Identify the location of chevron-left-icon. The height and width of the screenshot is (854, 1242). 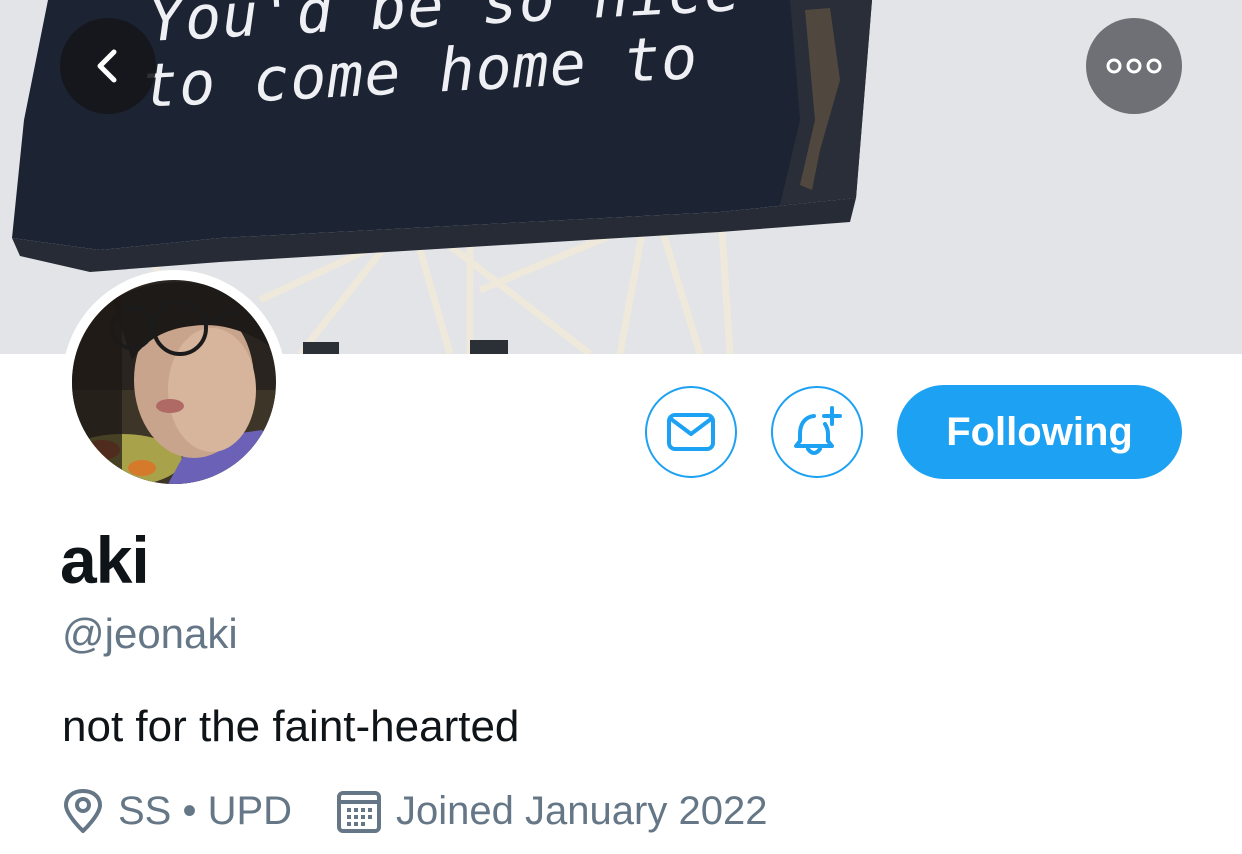
(107, 66).